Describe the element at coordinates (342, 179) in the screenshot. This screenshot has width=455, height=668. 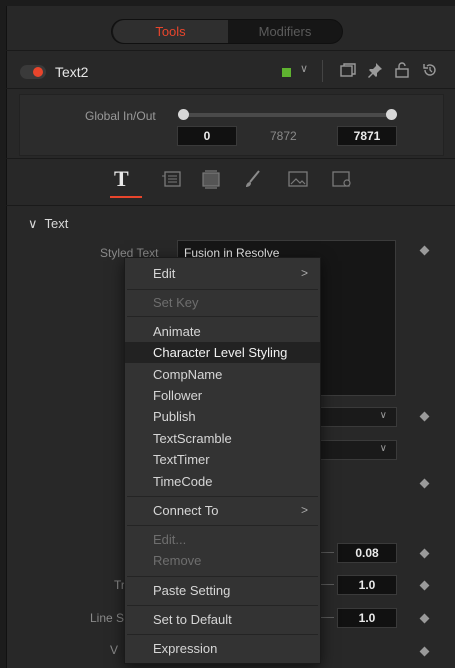
I see `settings-tab-icon` at that location.